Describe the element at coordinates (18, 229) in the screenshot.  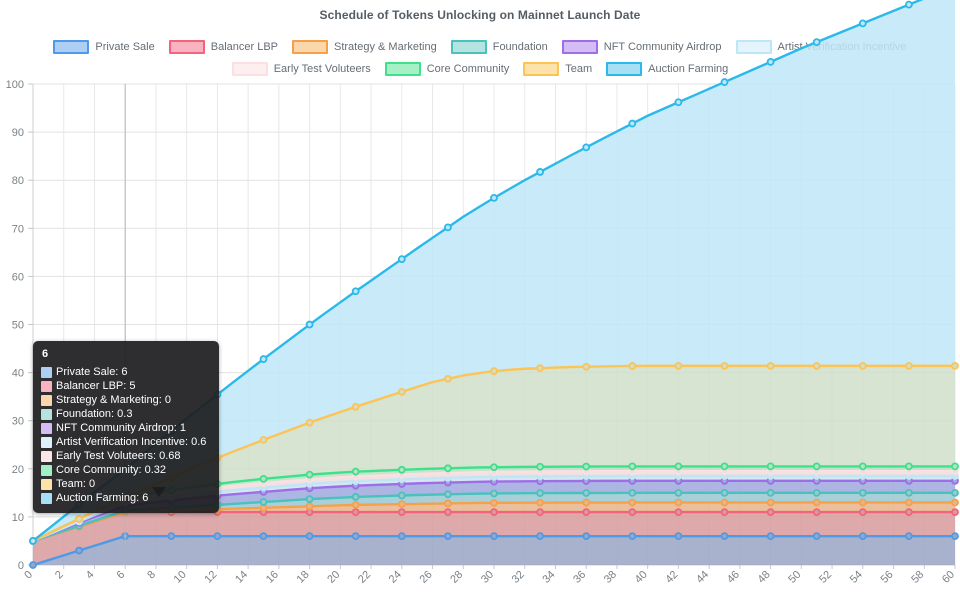
I see `svg-text: 70` at that location.